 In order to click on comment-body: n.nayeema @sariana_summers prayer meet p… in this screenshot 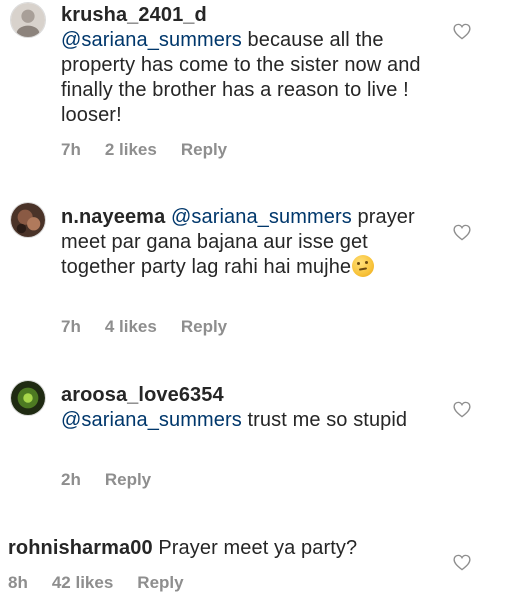, I will do `click(251, 242)`.